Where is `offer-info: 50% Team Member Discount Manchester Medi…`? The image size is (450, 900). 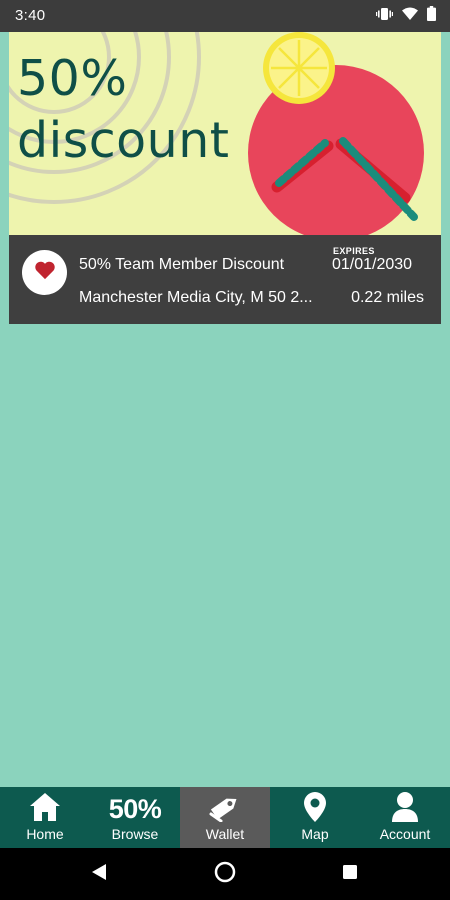
offer-info: 50% Team Member Discount Manchester Medi… is located at coordinates (225, 279).